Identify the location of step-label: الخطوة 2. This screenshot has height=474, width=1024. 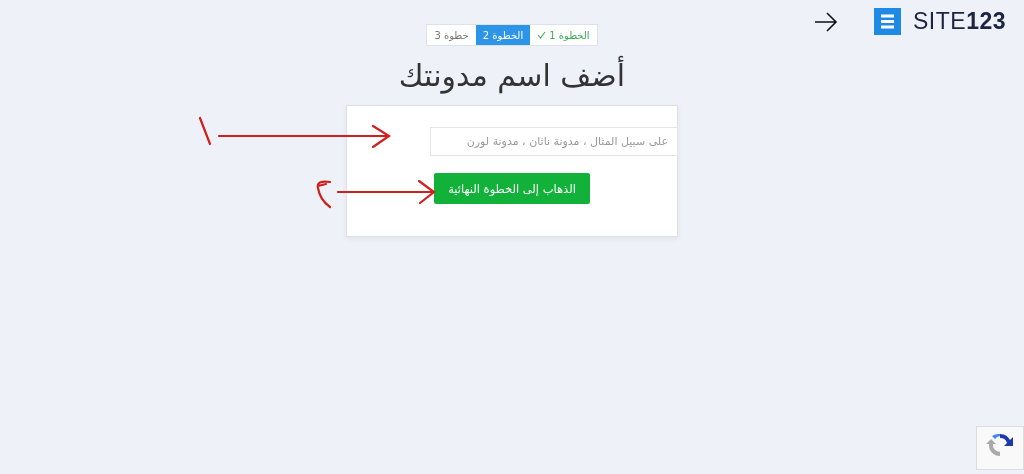
(503, 35).